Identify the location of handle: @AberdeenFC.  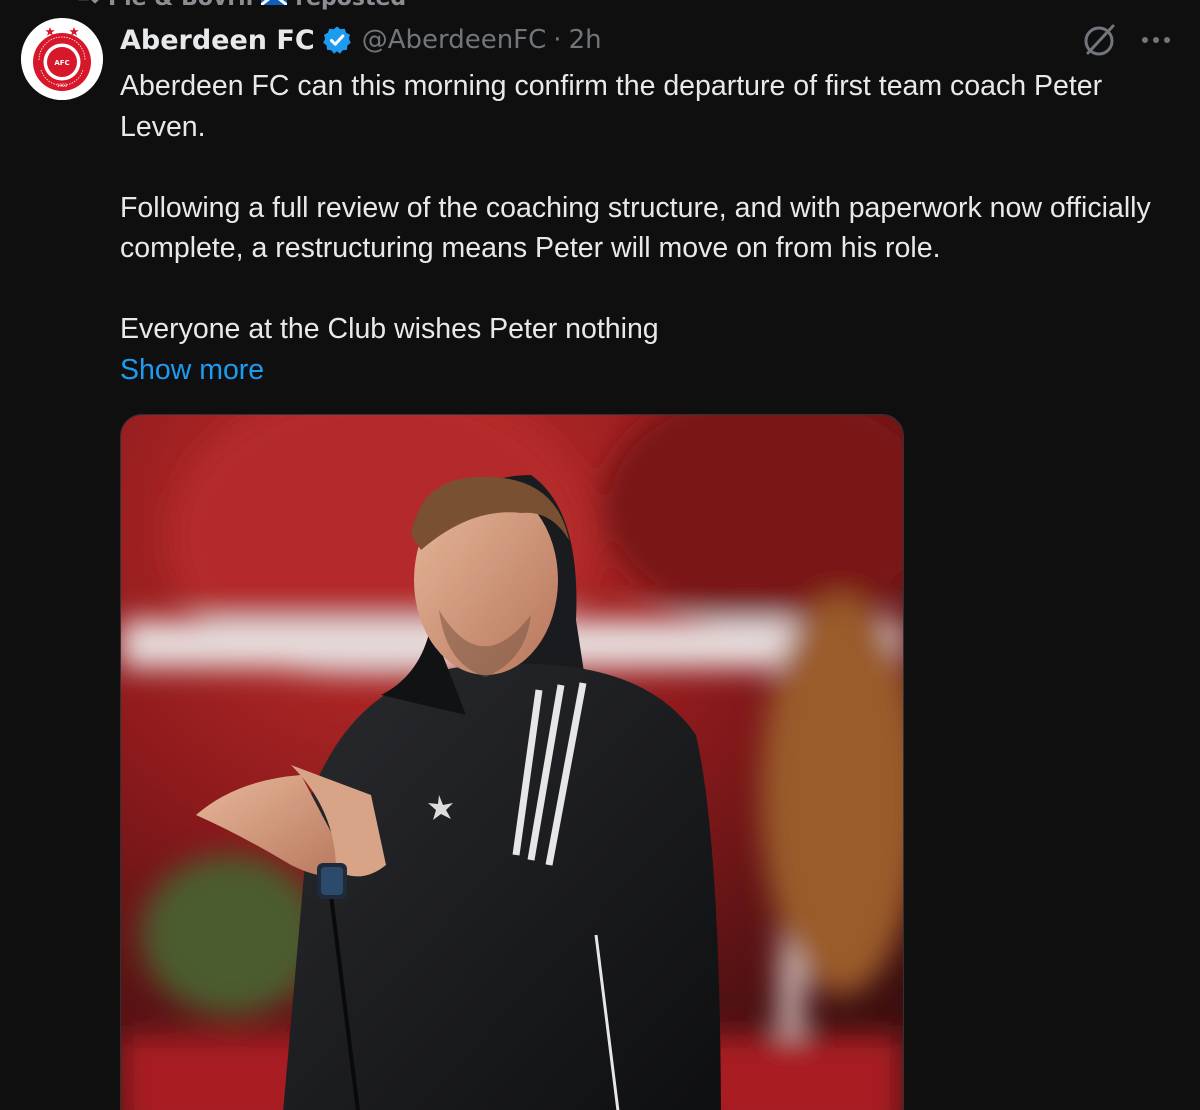
(454, 40).